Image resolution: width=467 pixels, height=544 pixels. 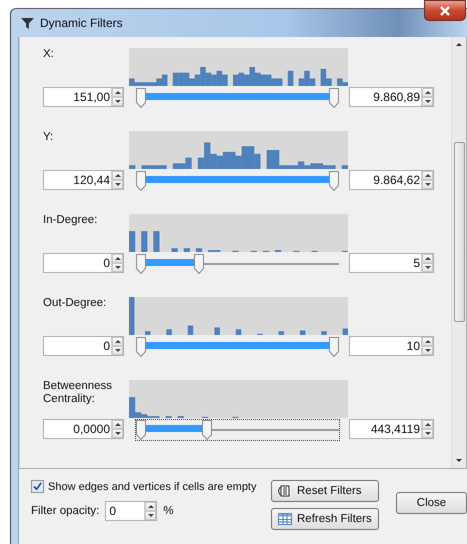 I want to click on max-value-field: 9.860,89, so click(x=391, y=97).